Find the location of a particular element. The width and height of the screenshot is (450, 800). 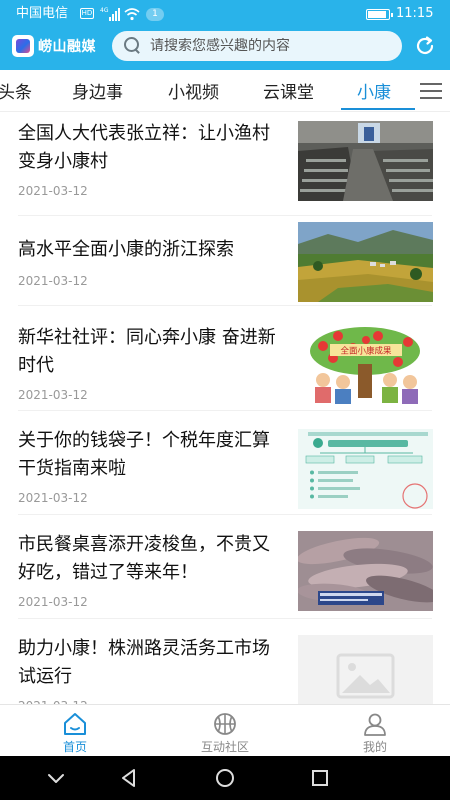

news-item: 市民餐桌喜添开凌梭鱼，不贵又好吃，错过了等来年！ 2021-03-12 is located at coordinates (225, 566).